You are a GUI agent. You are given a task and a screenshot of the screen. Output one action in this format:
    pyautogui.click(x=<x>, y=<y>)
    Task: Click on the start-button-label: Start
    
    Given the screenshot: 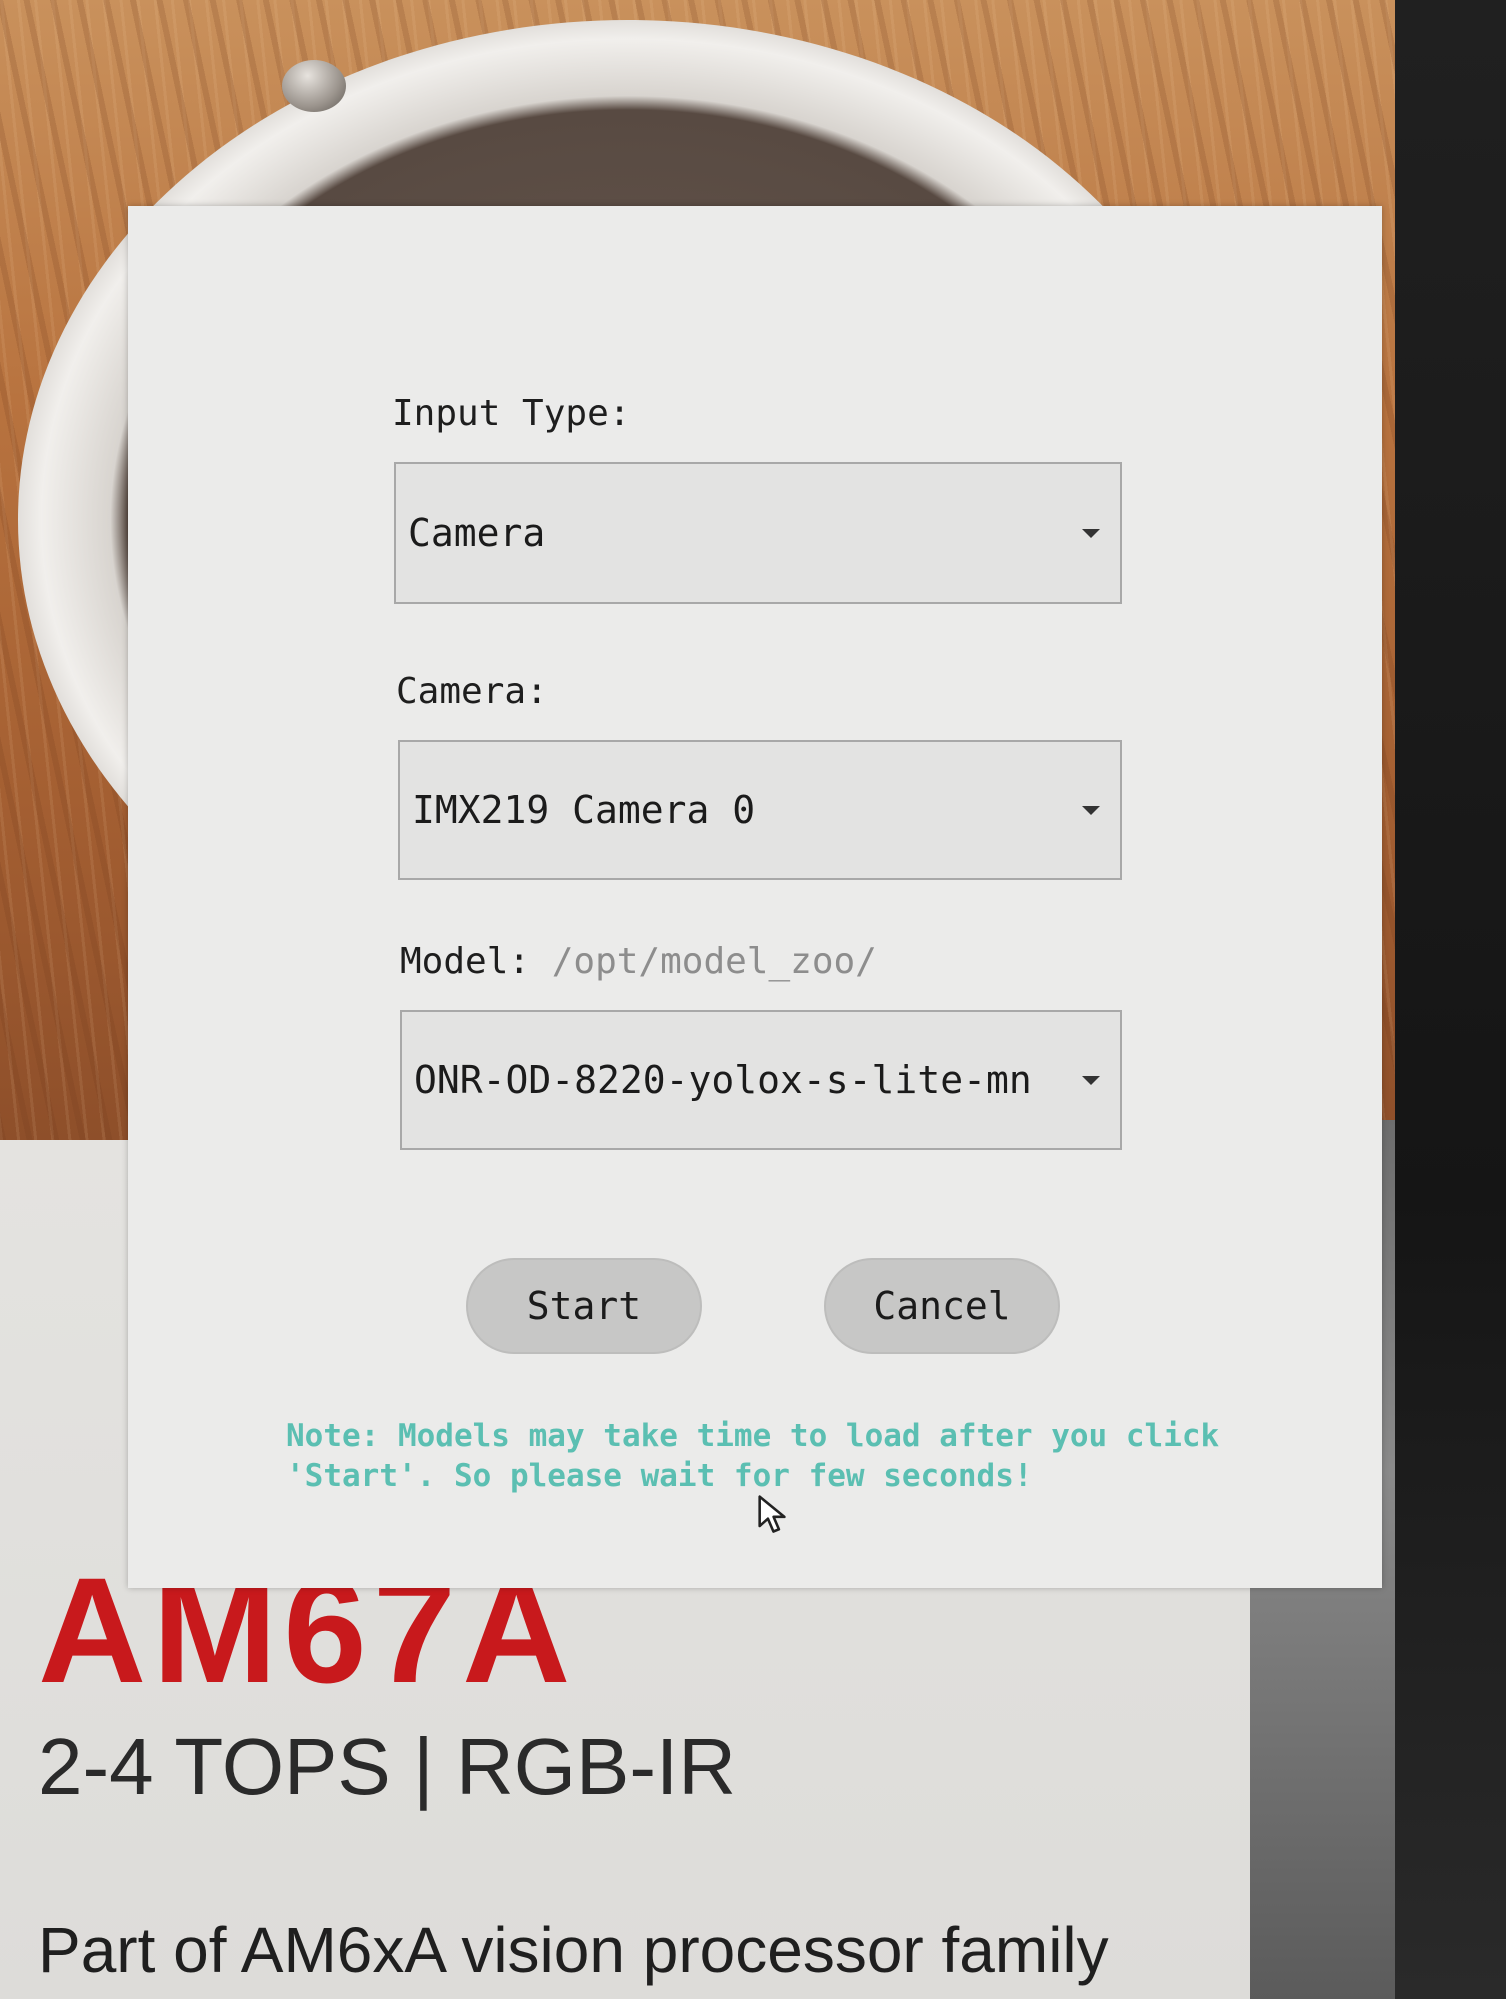 What is the action you would take?
    pyautogui.click(x=584, y=1306)
    